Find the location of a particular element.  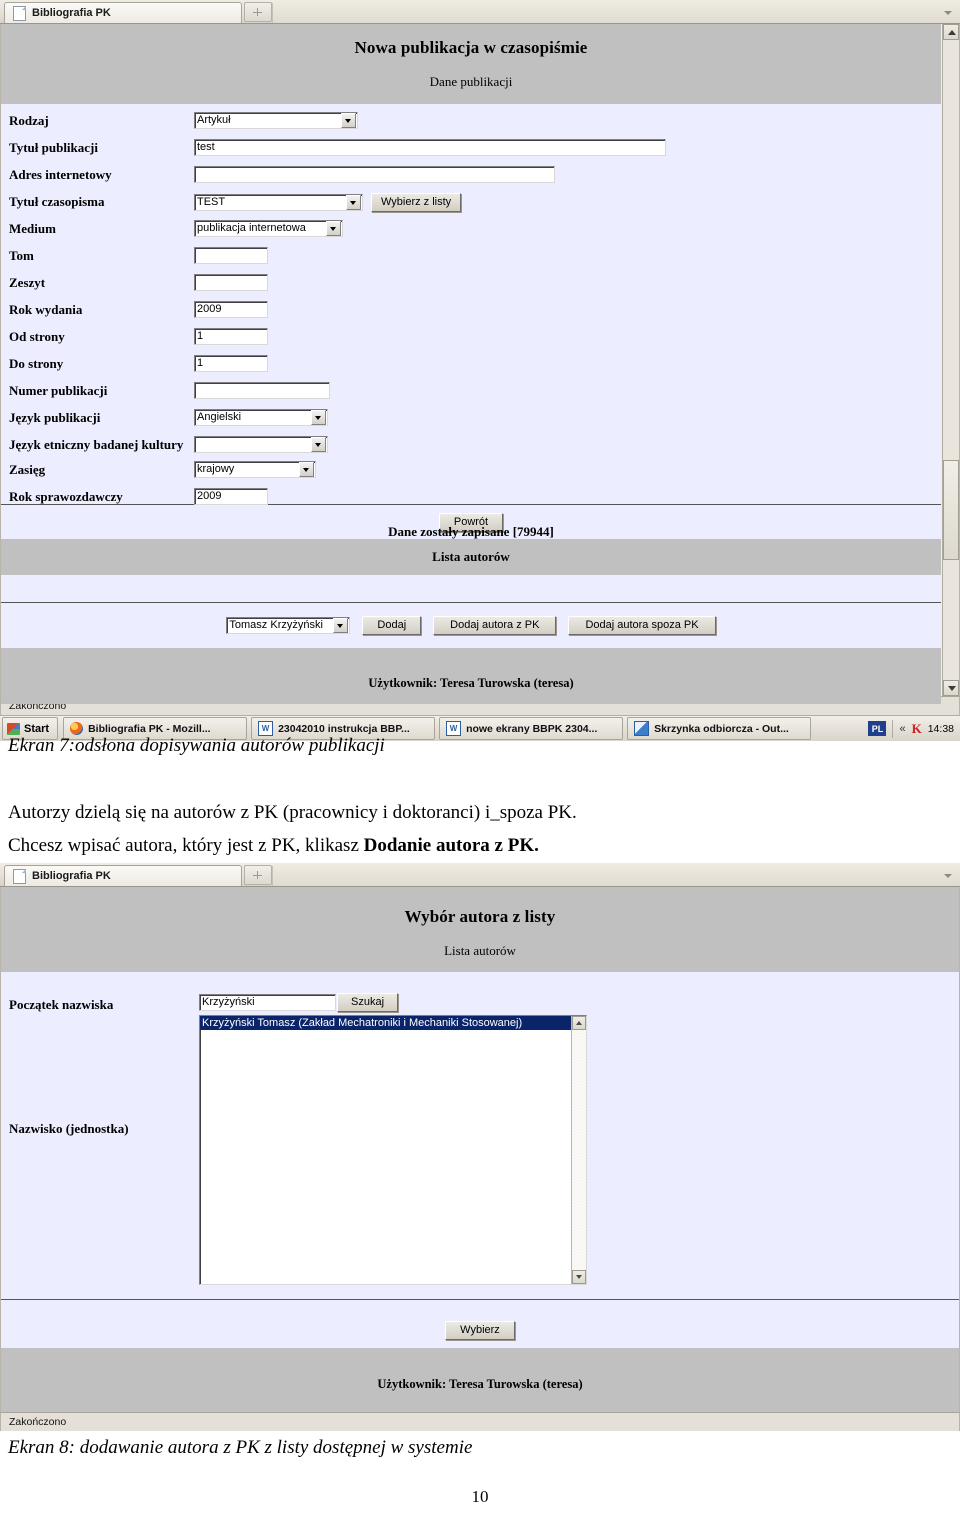

input-adres-internetowy is located at coordinates (374, 174).